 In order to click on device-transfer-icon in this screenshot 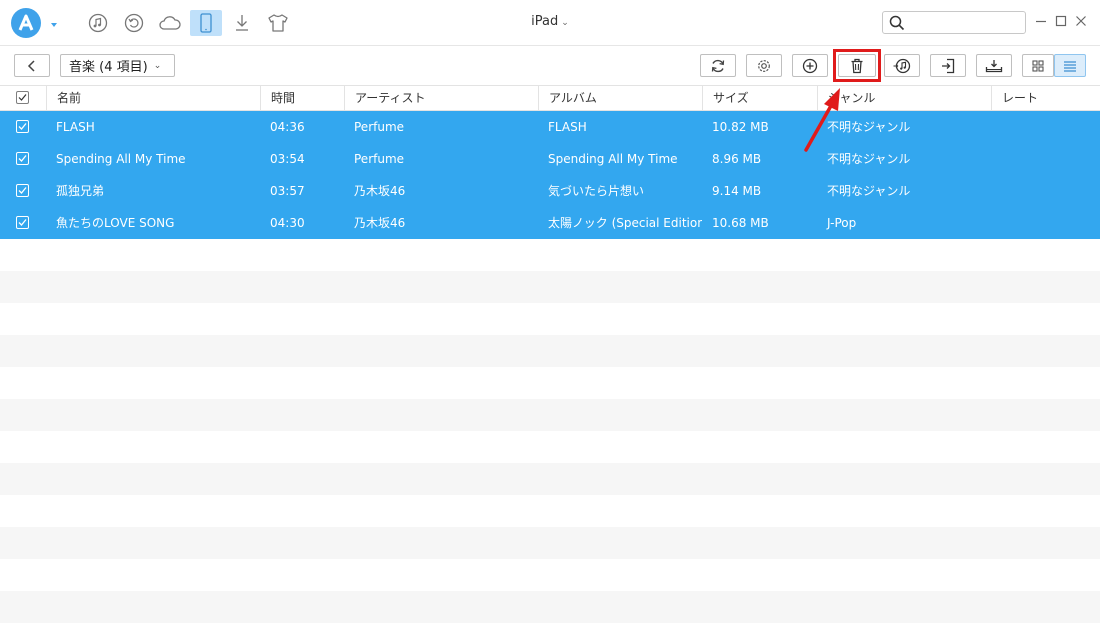, I will do `click(994, 65)`.